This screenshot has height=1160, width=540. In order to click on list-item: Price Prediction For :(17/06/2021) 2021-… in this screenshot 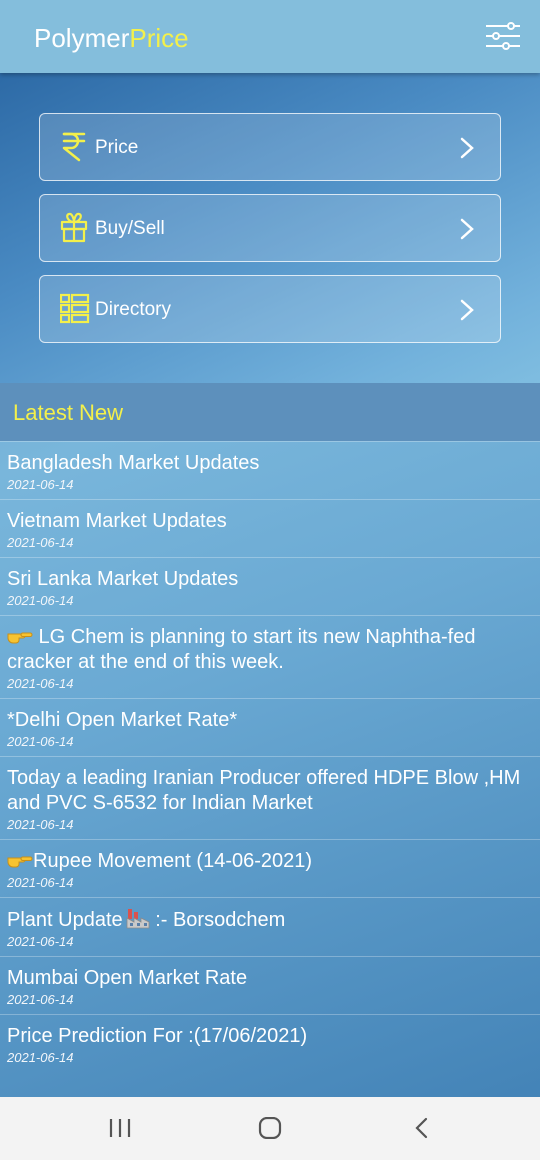, I will do `click(270, 1043)`.